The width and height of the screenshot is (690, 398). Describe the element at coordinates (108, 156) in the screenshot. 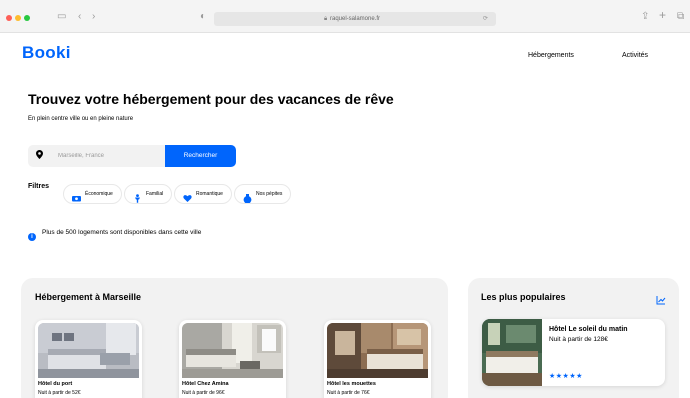

I see `search-input` at that location.